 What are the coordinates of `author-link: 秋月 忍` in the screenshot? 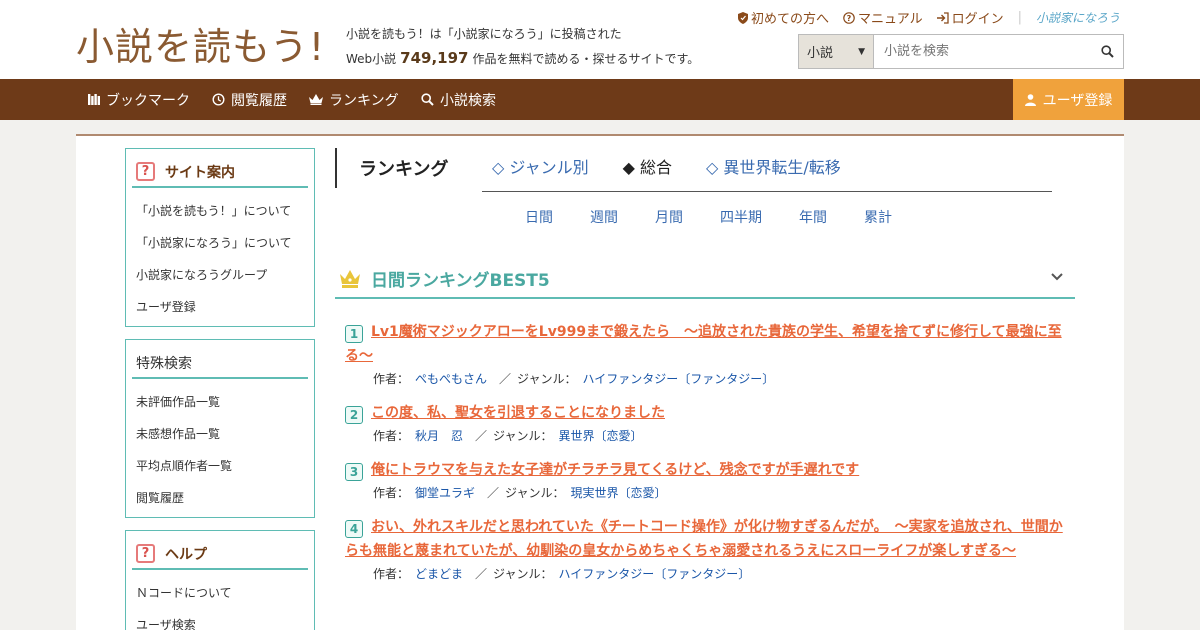 It's located at (439, 436).